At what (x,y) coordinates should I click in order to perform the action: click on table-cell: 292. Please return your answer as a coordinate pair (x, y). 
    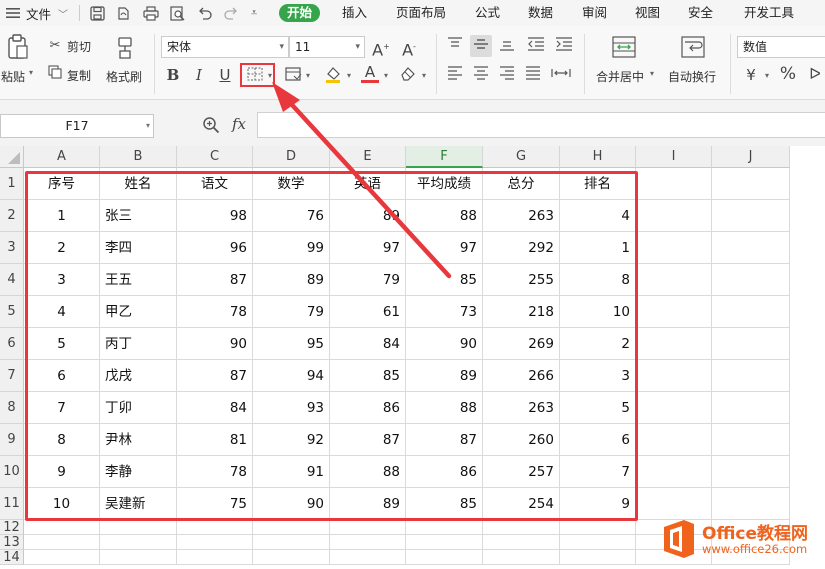
    Looking at the image, I should click on (521, 248).